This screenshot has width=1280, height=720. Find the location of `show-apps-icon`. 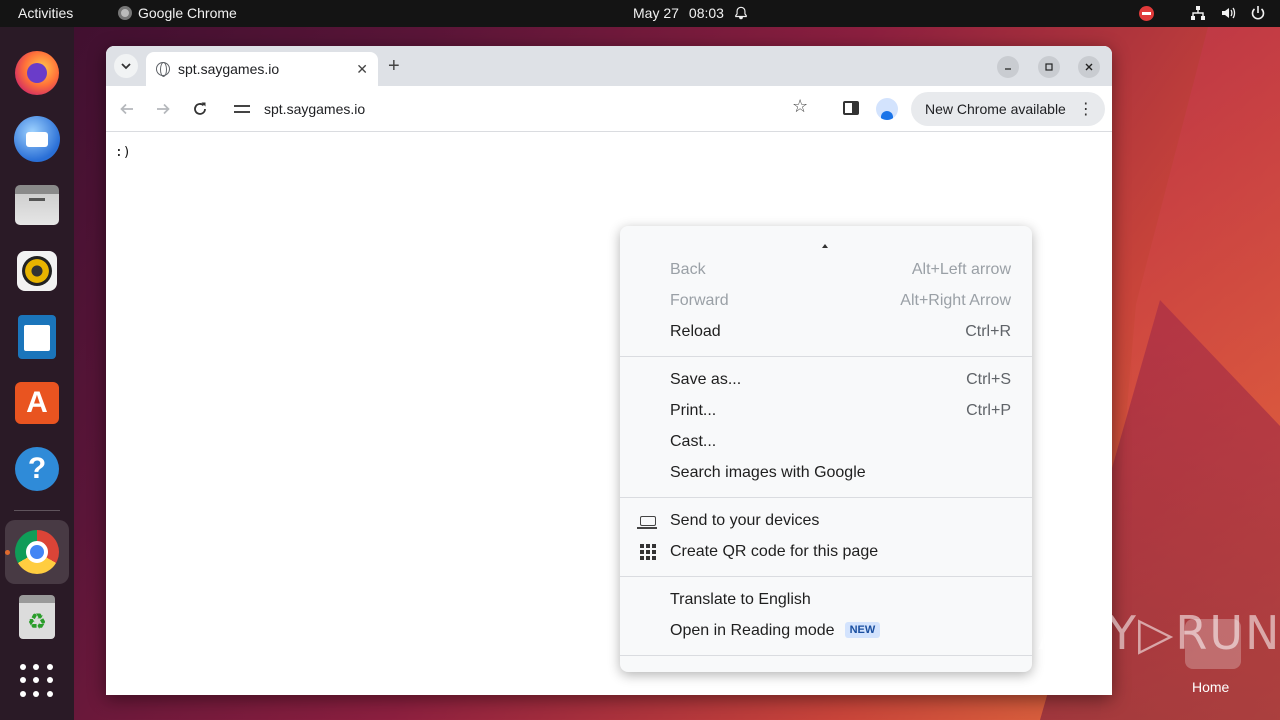

show-apps-icon is located at coordinates (37, 681).